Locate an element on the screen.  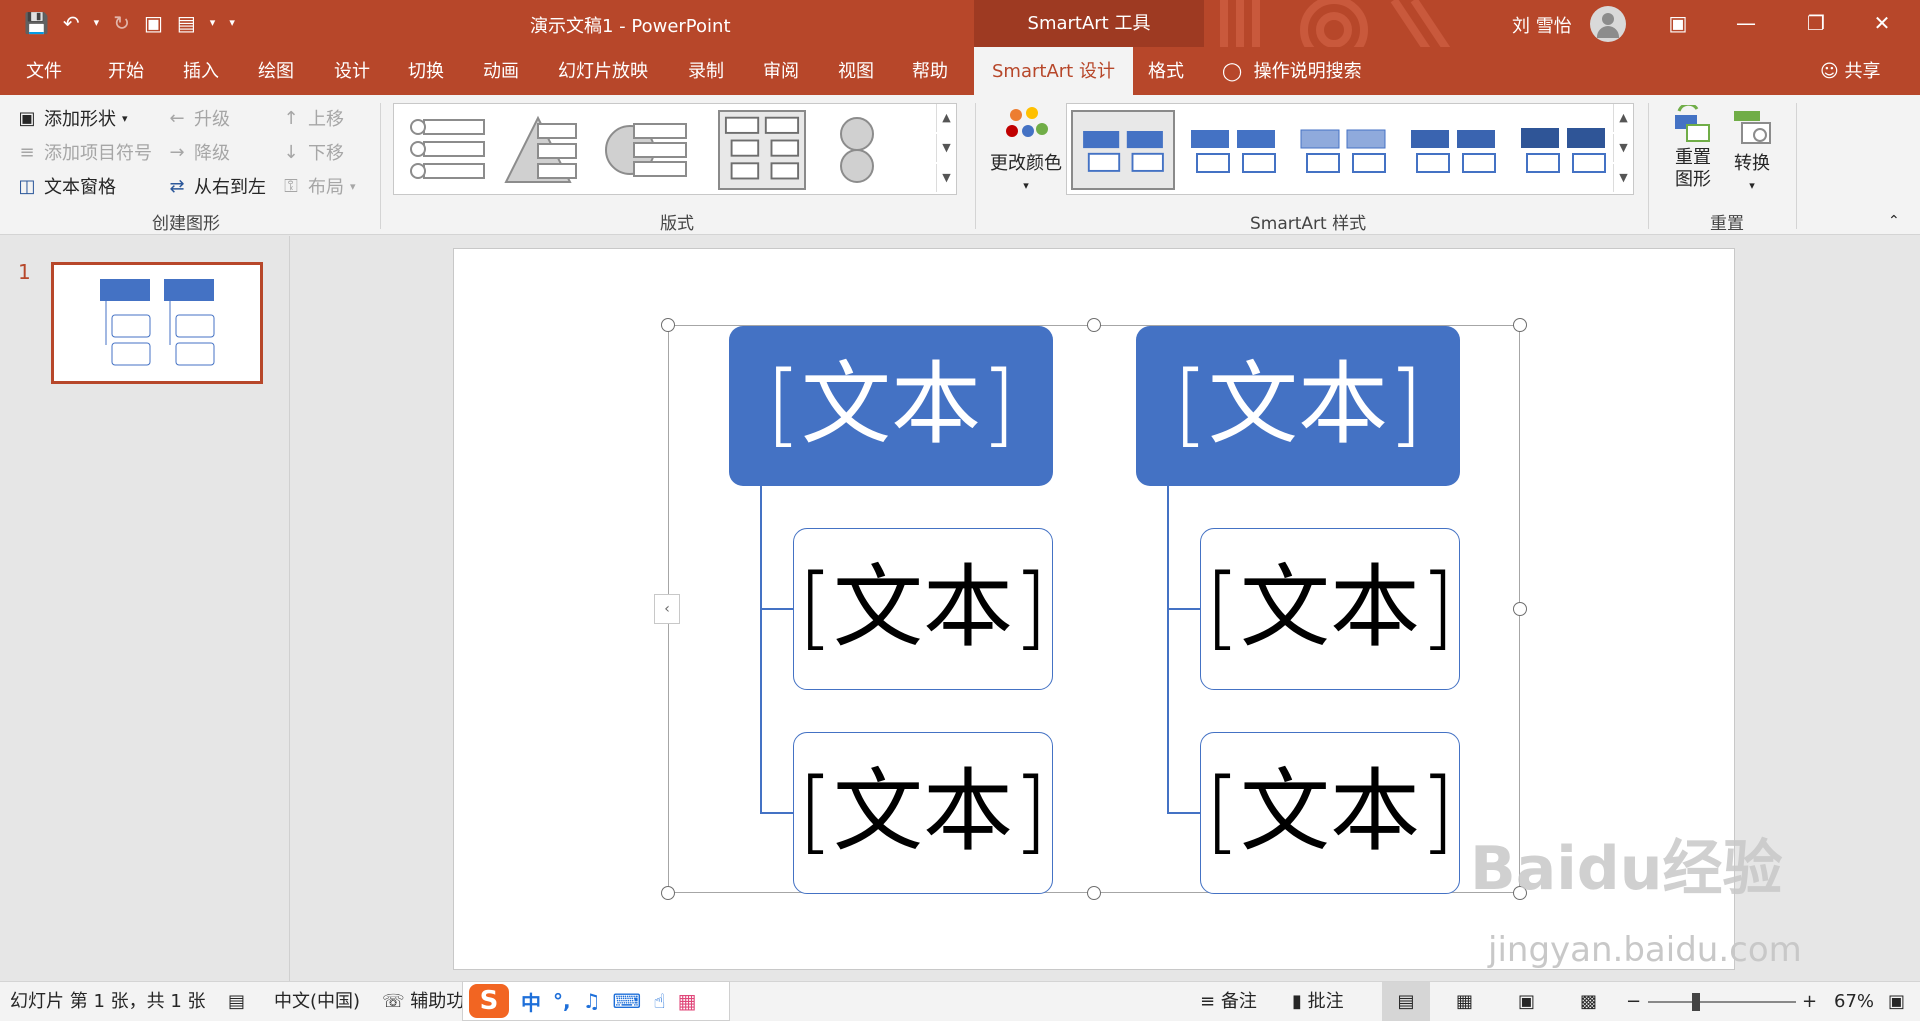
layout-circle-list is located at coordinates (857, 150).